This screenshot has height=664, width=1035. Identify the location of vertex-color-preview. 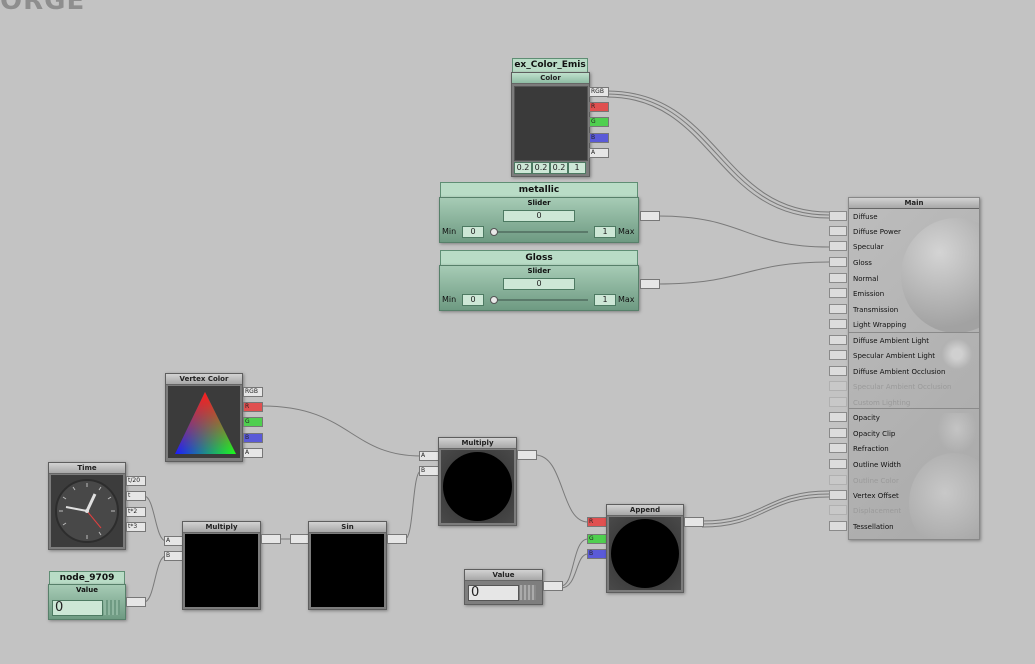
(204, 422).